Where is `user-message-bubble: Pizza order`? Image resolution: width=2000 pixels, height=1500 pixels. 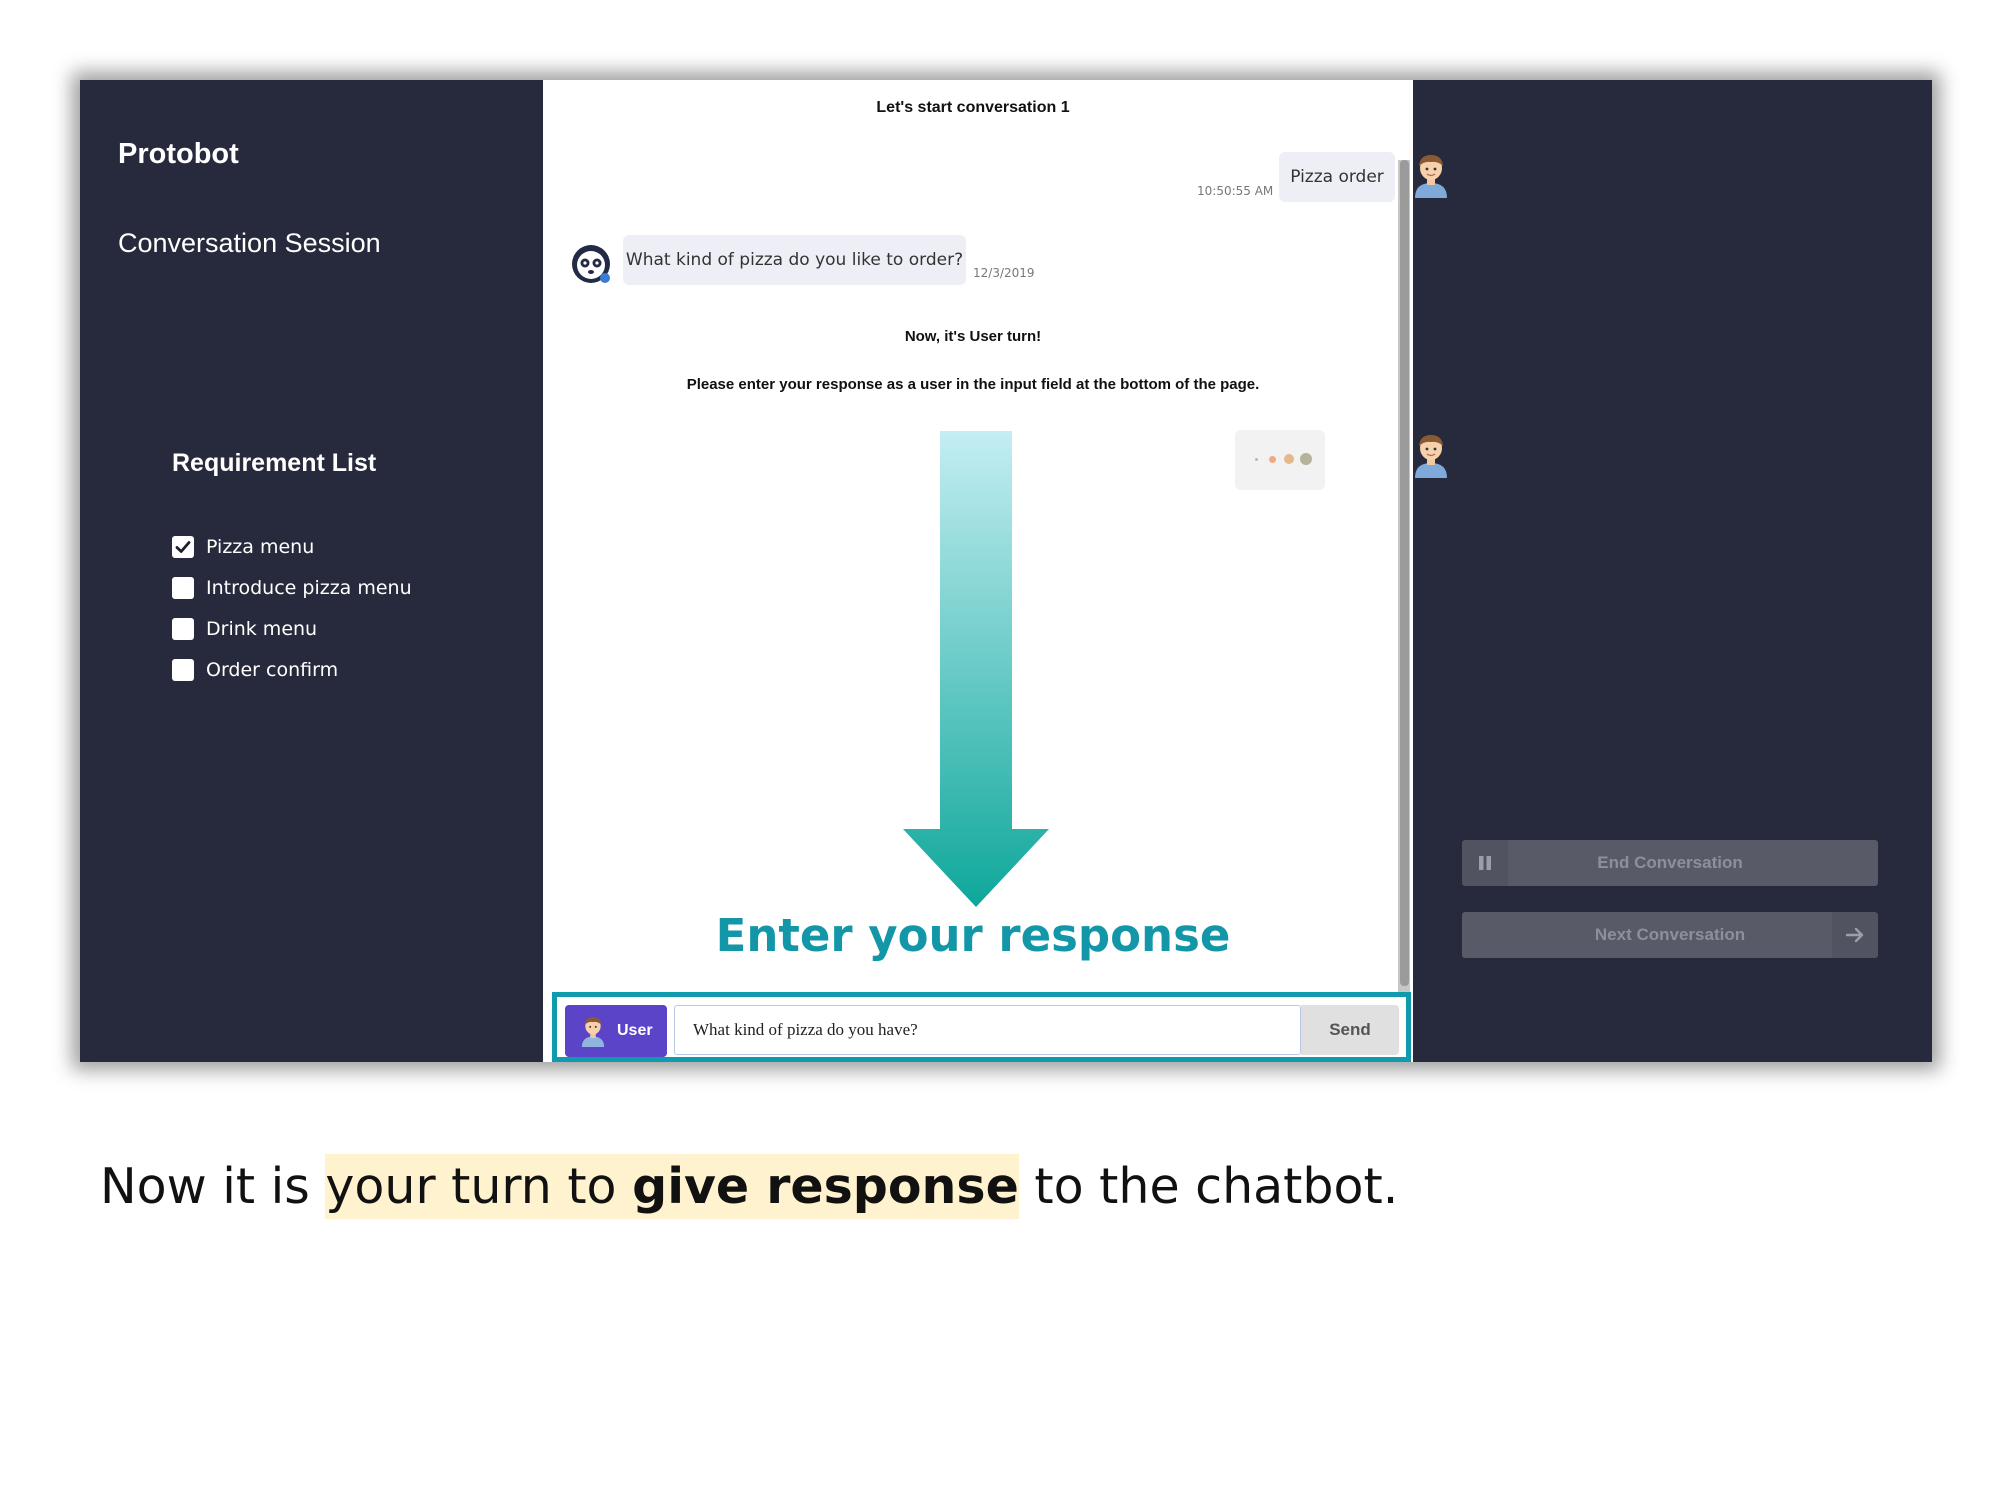 user-message-bubble: Pizza order is located at coordinates (1337, 177).